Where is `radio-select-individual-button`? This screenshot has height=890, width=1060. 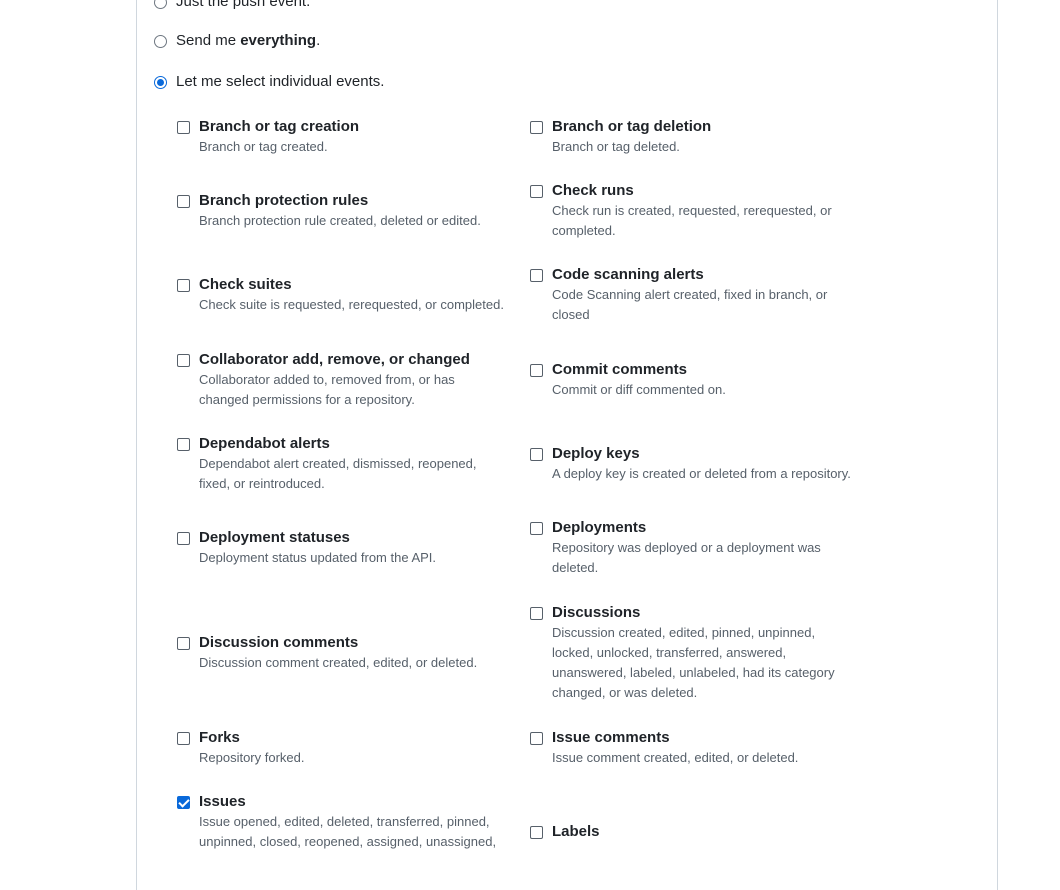 radio-select-individual-button is located at coordinates (160, 82).